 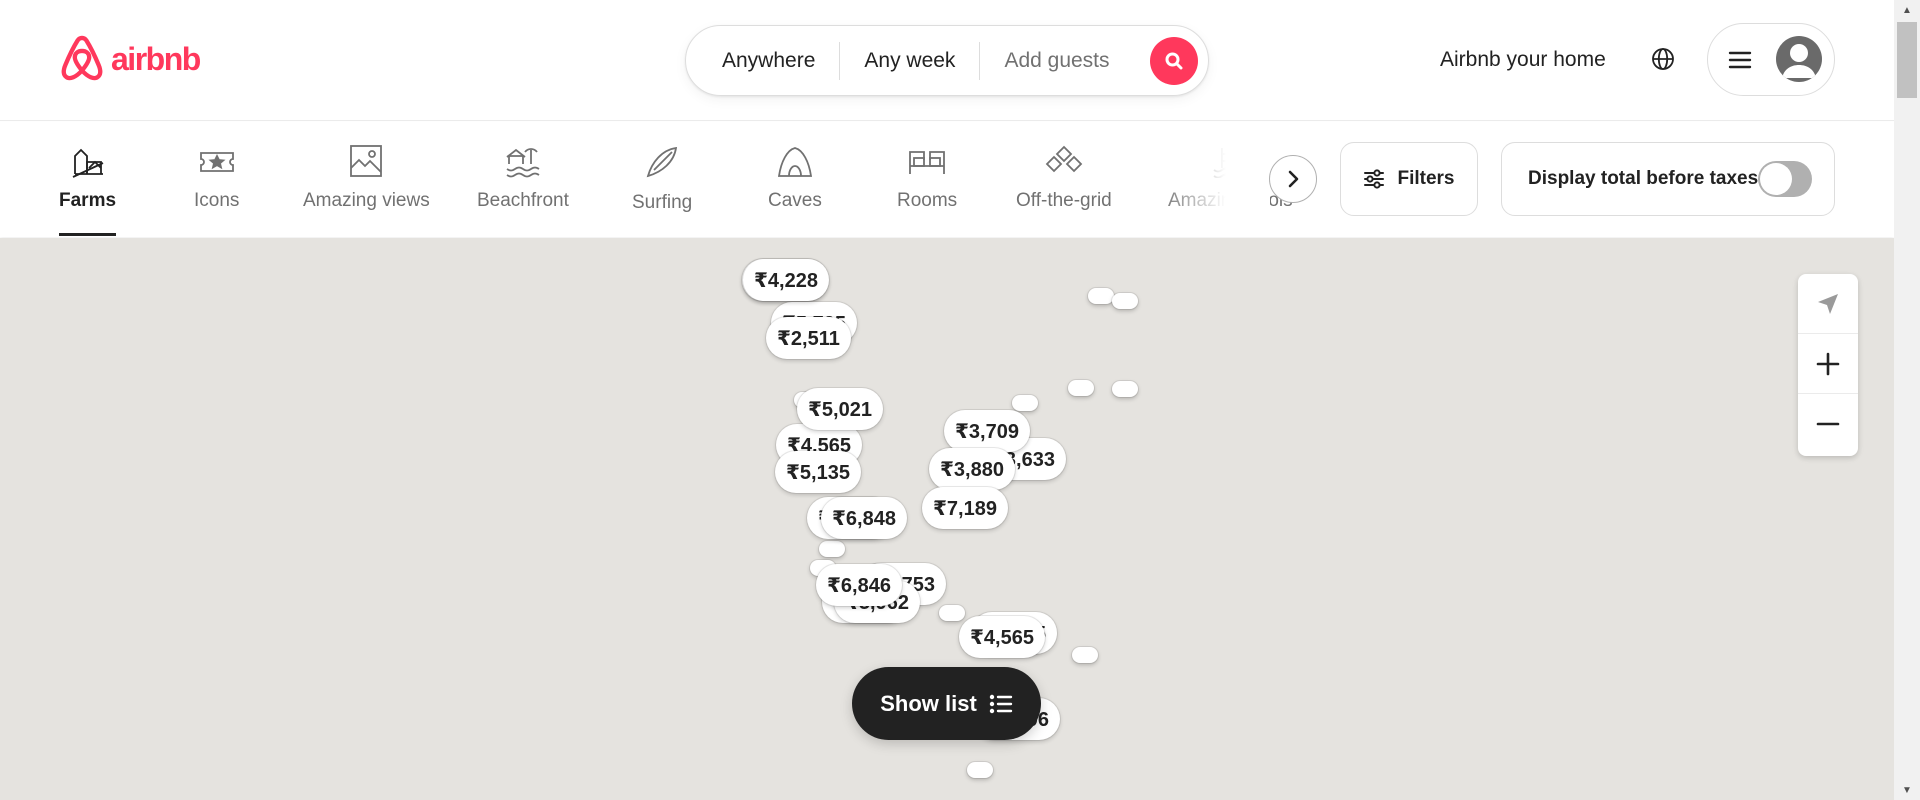 I want to click on price-pin: ₹5,135, so click(x=818, y=472).